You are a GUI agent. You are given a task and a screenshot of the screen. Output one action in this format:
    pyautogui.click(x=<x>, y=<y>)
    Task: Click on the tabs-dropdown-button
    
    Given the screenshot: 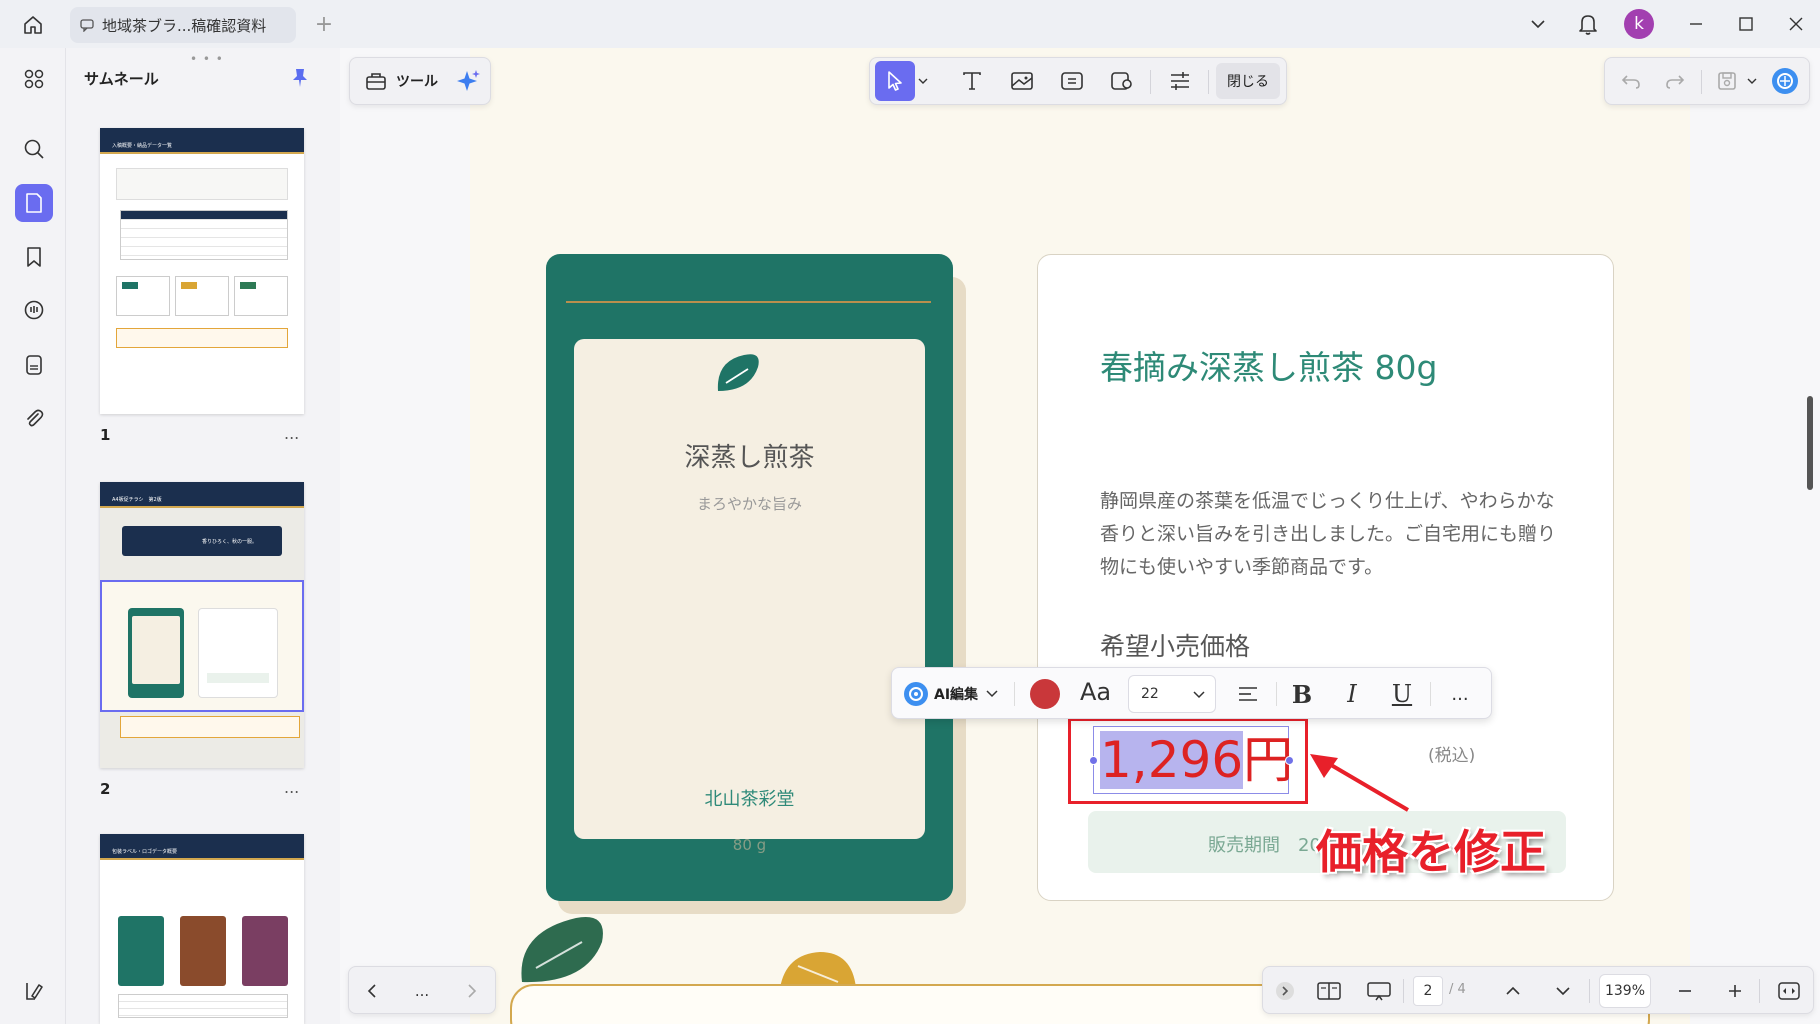 What is the action you would take?
    pyautogui.click(x=1538, y=24)
    